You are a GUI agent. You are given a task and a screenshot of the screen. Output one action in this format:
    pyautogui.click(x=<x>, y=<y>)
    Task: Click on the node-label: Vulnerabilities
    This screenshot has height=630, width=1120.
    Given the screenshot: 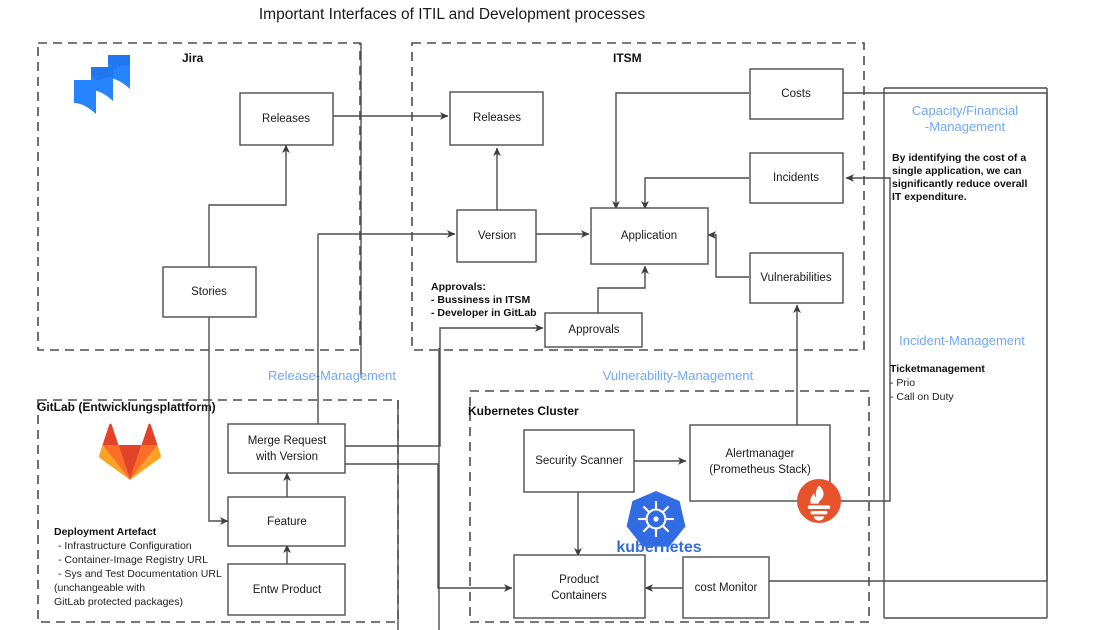 What is the action you would take?
    pyautogui.click(x=795, y=278)
    